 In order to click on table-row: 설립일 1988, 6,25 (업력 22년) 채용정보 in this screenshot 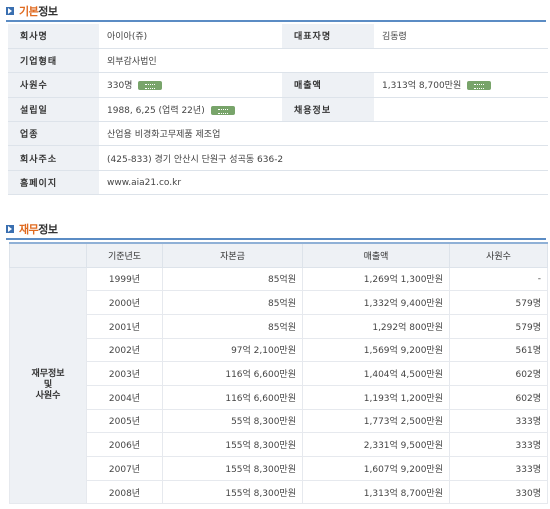, I will do `click(278, 110)`.